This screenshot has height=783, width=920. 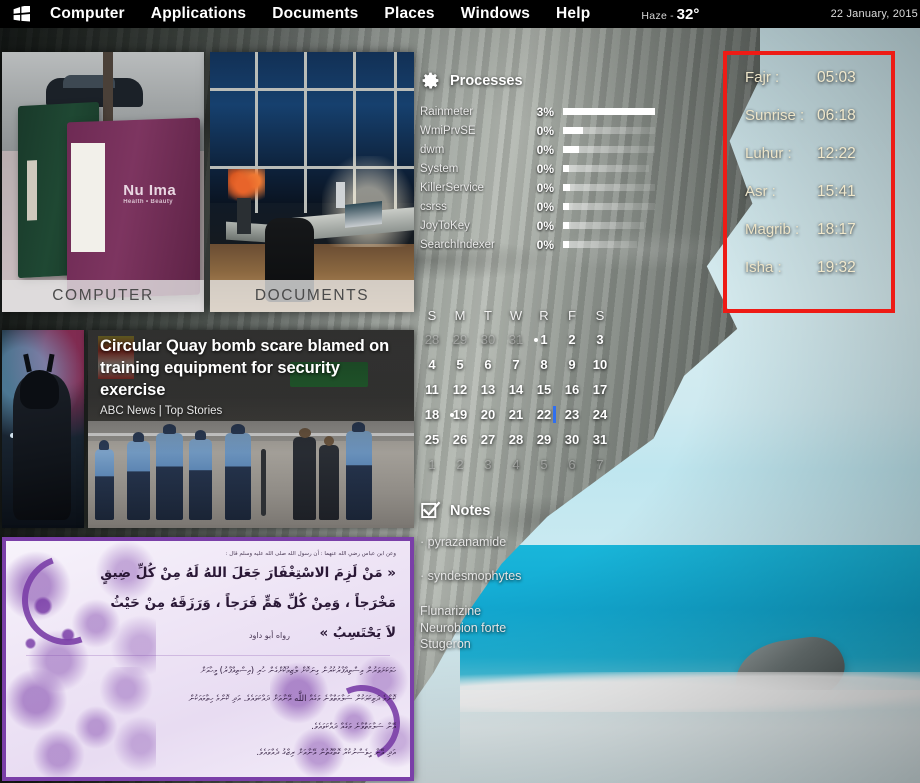 What do you see at coordinates (430, 510) in the screenshot?
I see `checkbox-checked-icon` at bounding box center [430, 510].